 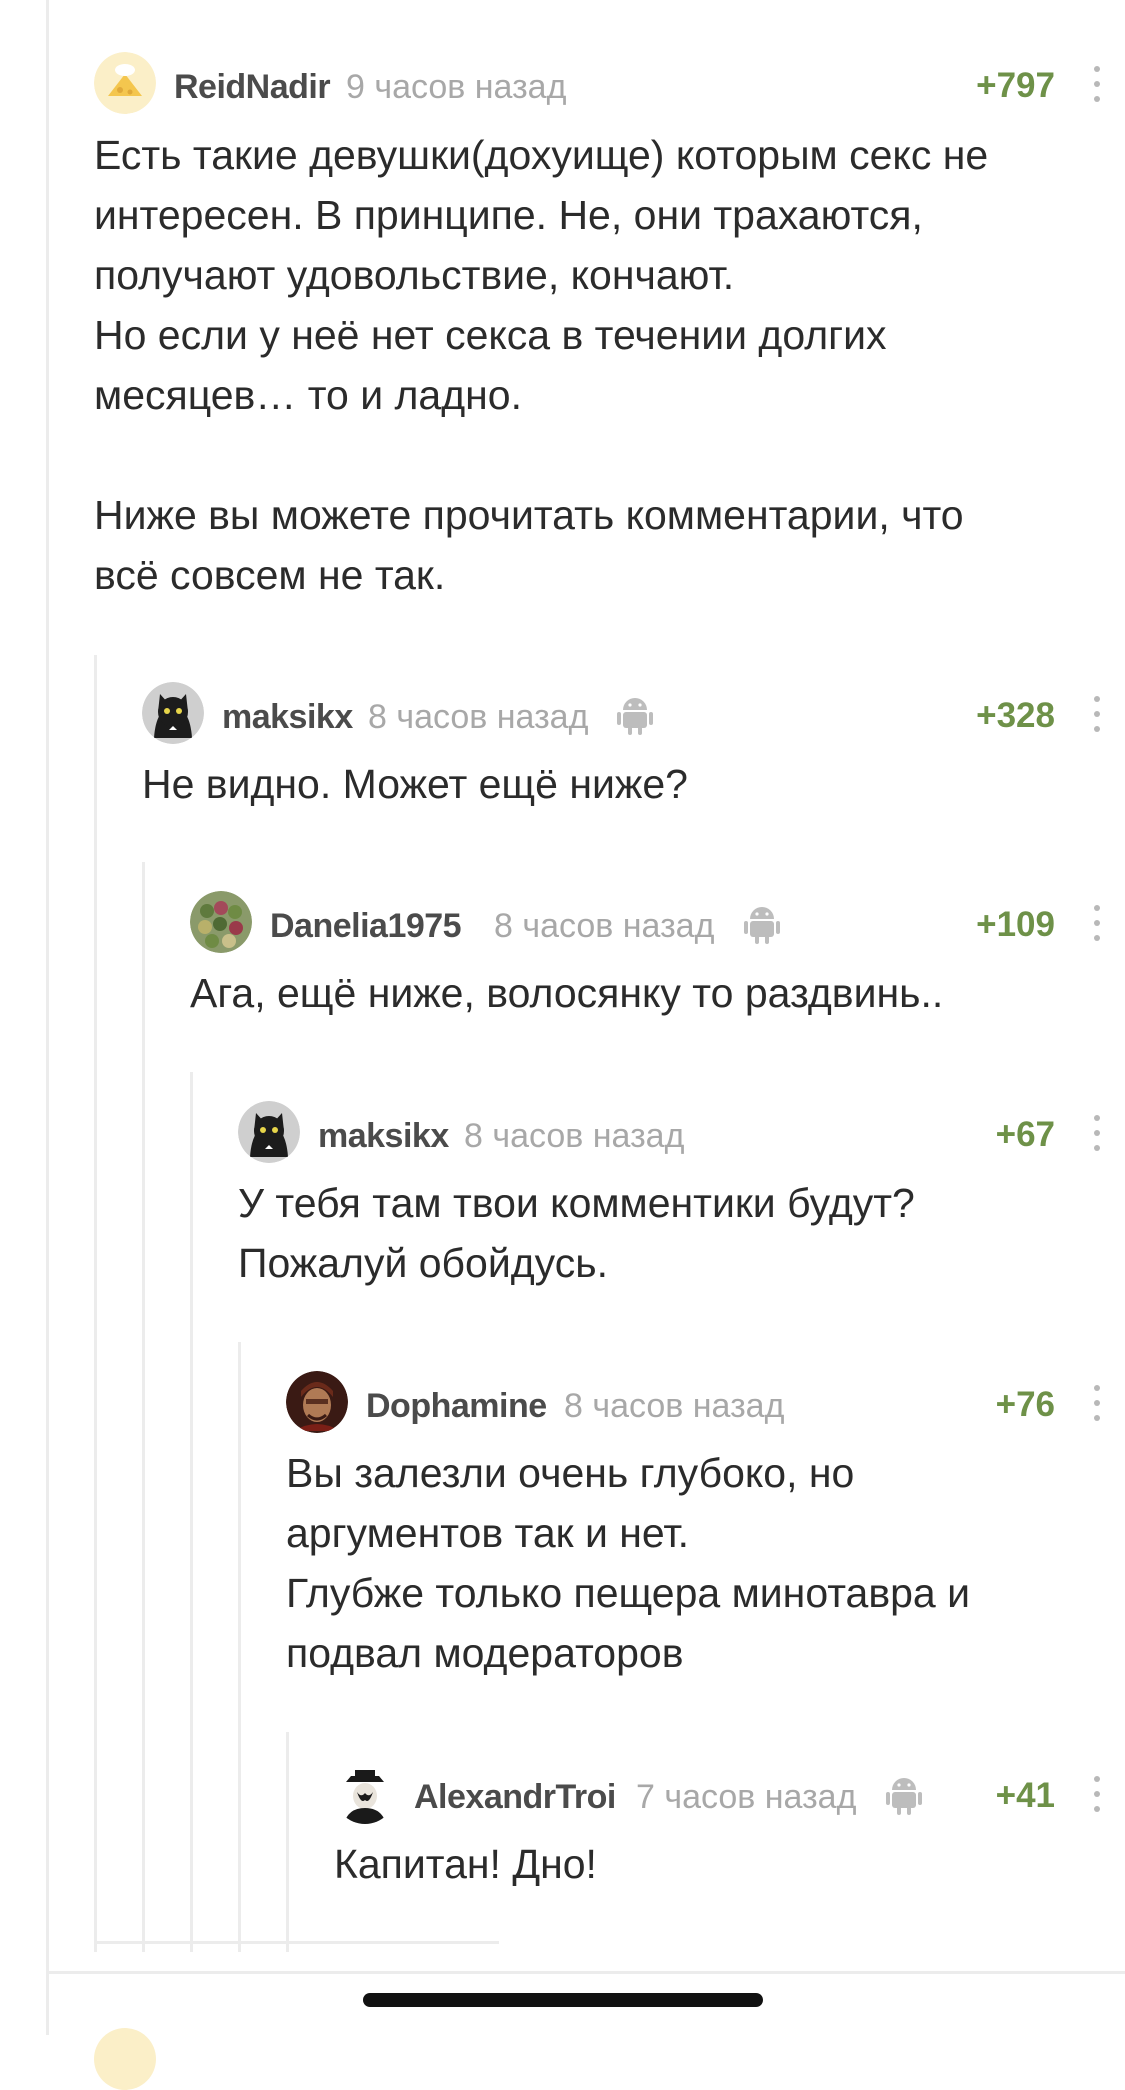 What do you see at coordinates (456, 1406) in the screenshot?
I see `author-name: Dophamine` at bounding box center [456, 1406].